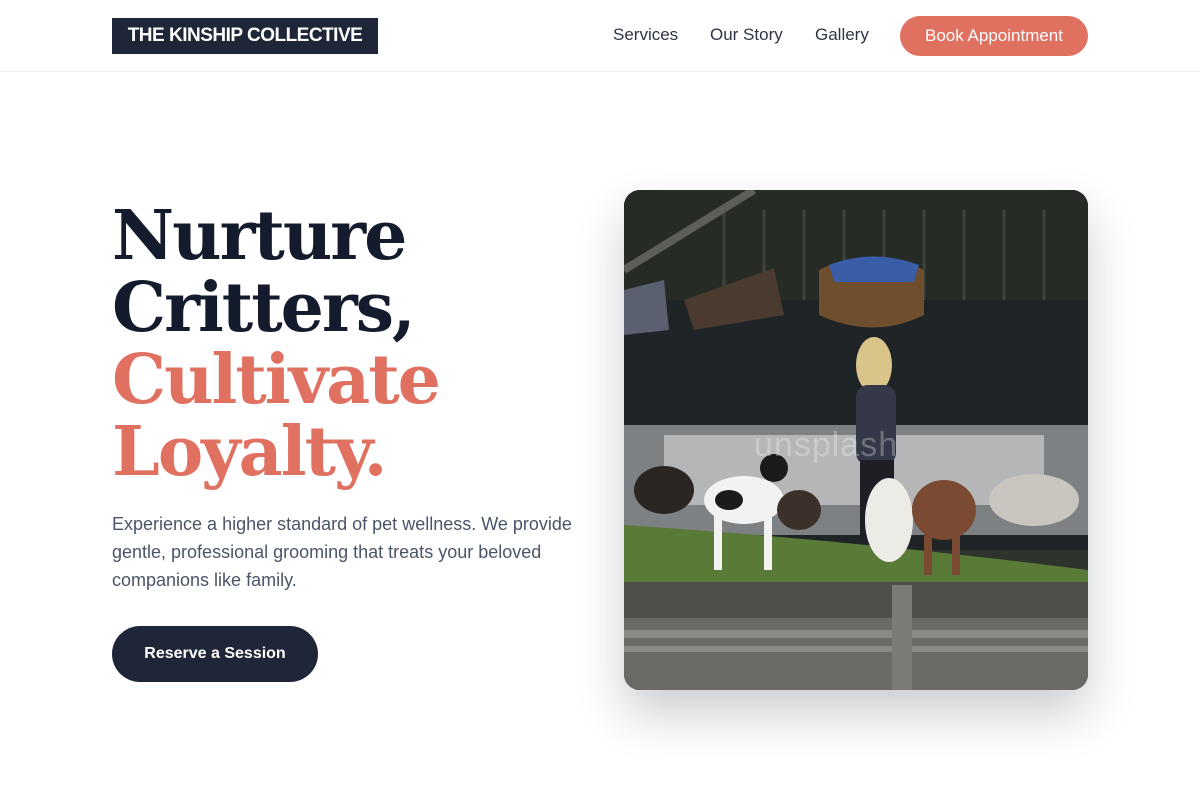 This screenshot has width=1200, height=800. Describe the element at coordinates (245, 36) in the screenshot. I see `brand-logo: THE KINSHIP COLLECTIVE` at that location.